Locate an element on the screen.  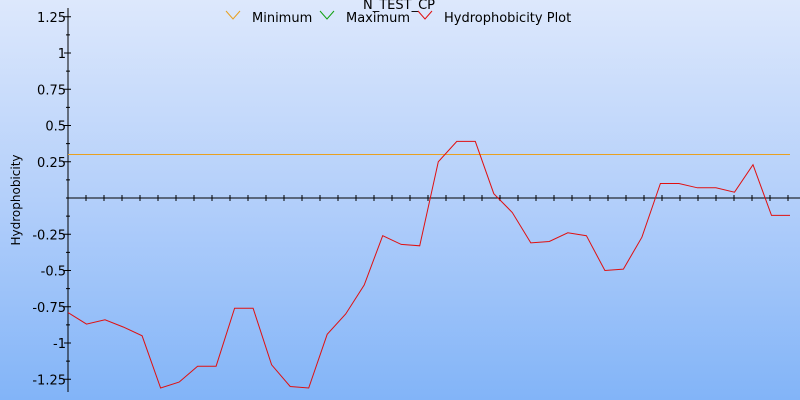
y-tick-label: 1 is located at coordinates (62, 54).